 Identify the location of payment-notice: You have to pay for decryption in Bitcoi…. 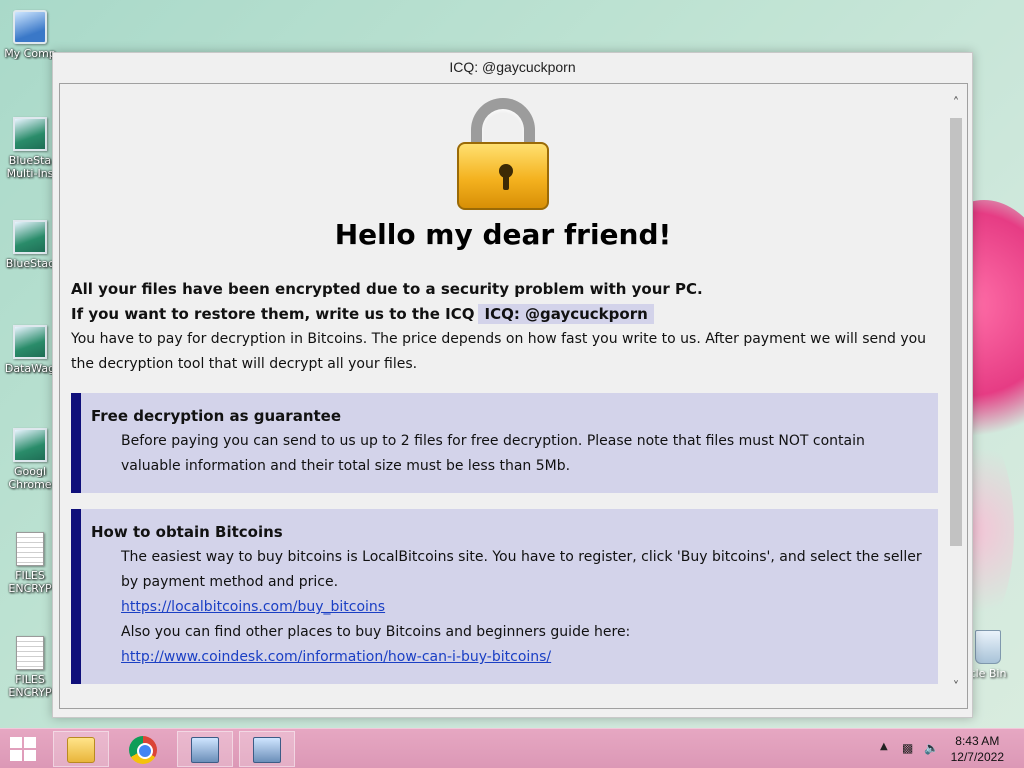
(499, 351).